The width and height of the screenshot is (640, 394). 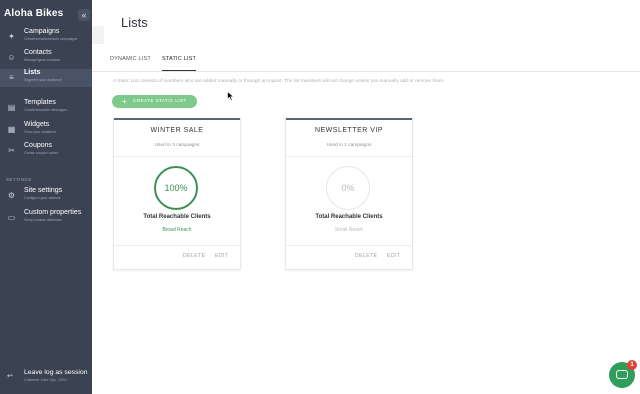 I want to click on reach-percent: 100%, so click(x=176, y=188).